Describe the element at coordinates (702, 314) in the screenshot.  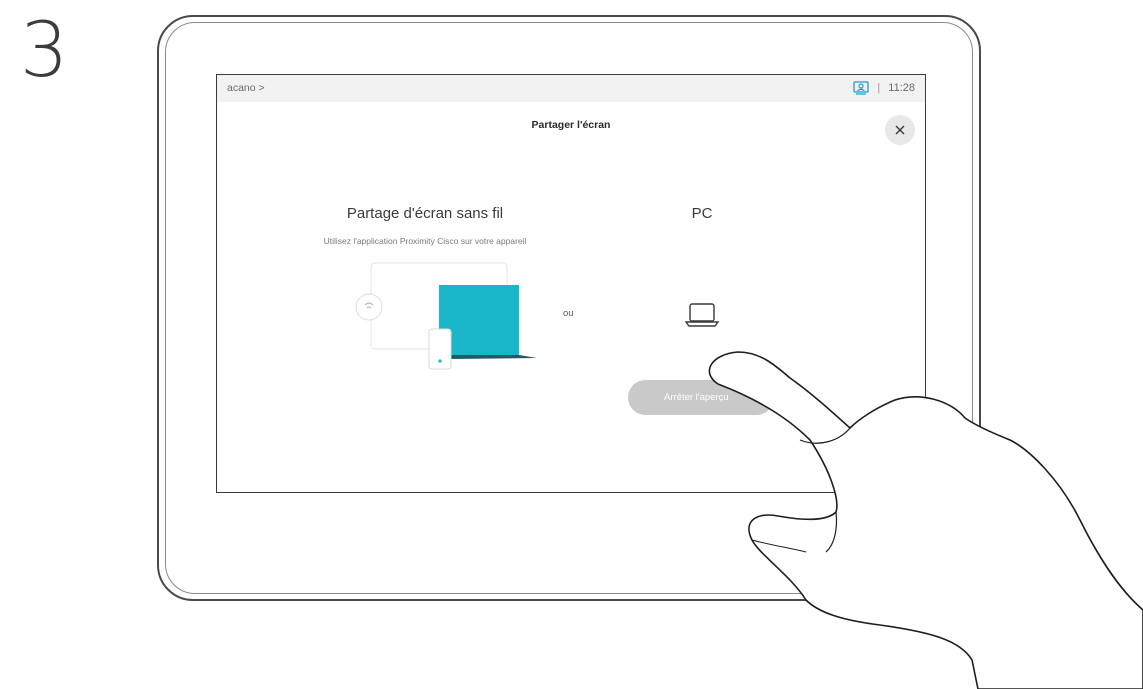
I see `laptop-icon` at that location.